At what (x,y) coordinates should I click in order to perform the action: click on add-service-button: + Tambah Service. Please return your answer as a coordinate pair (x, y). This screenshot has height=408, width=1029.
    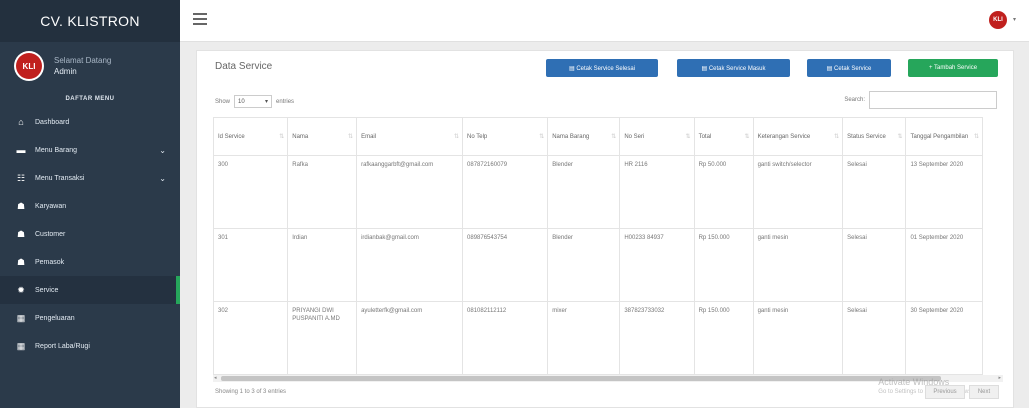
    Looking at the image, I should click on (953, 68).